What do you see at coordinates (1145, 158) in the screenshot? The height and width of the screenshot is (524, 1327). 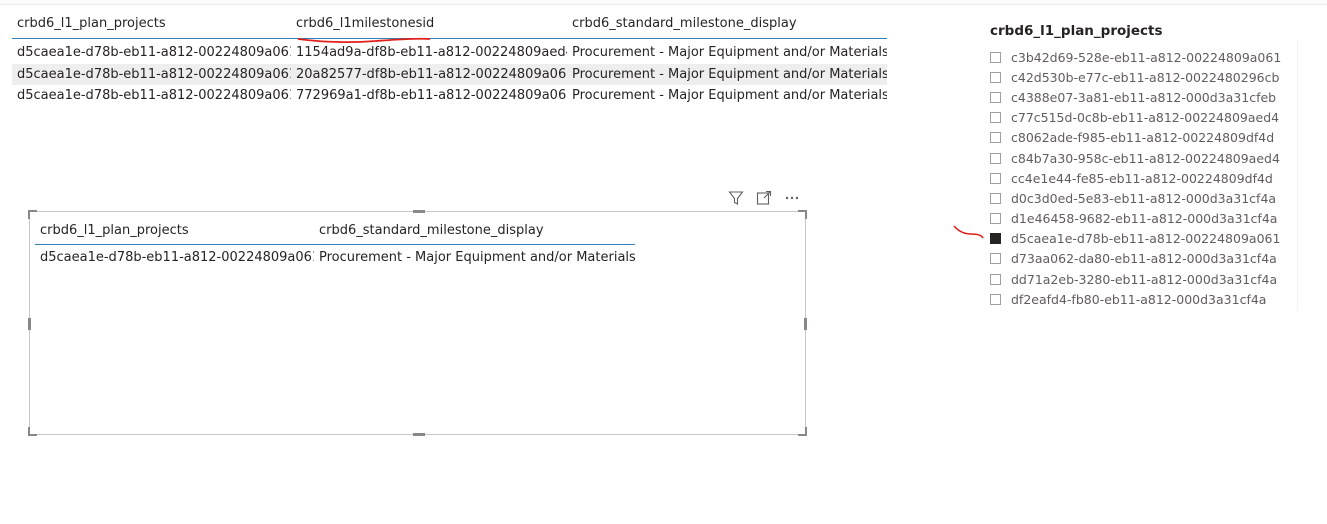 I see `slicer-item-label: c84b7a30-958c-eb11-a812-00224809aed4` at bounding box center [1145, 158].